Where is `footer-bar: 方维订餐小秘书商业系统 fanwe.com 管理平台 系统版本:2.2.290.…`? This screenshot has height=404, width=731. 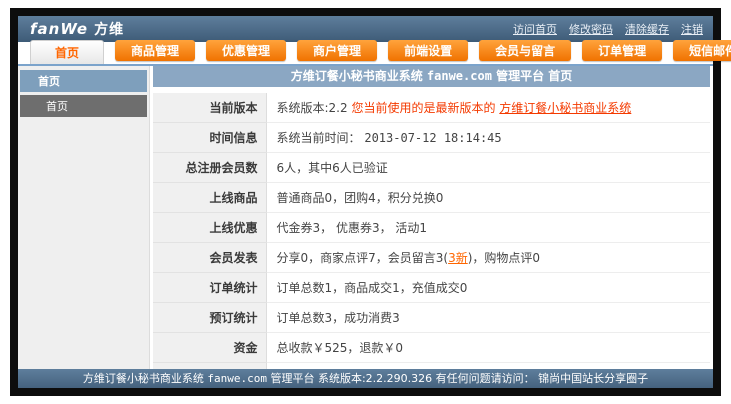 footer-bar: 方维订餐小秘书商业系统 fanwe.com 管理平台 系统版本:2.2.290.… is located at coordinates (365, 378).